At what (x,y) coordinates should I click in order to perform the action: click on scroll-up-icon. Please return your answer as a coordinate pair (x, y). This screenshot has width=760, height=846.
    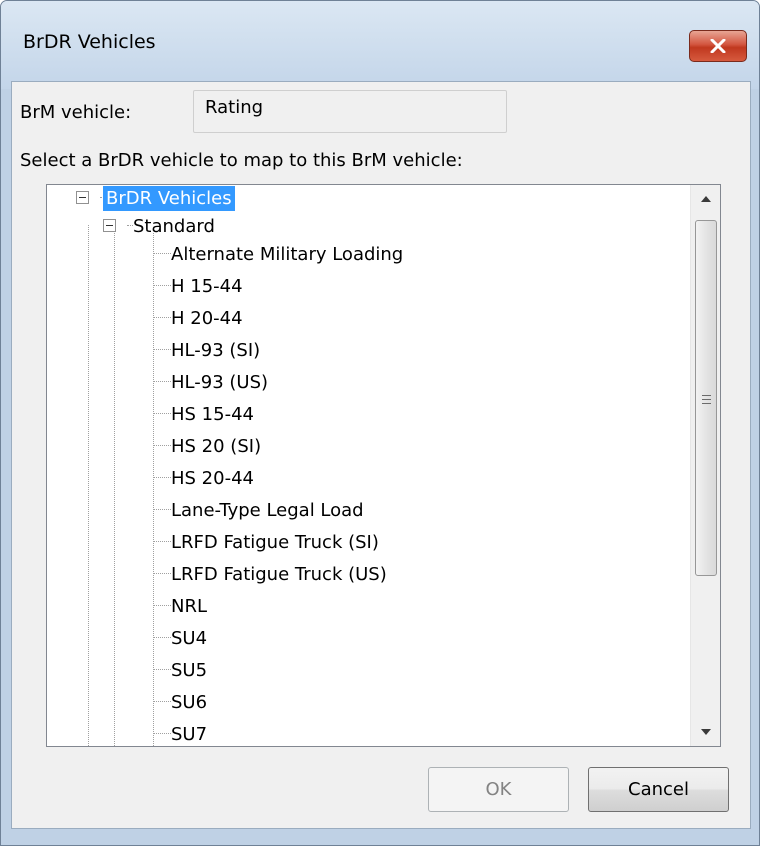
    Looking at the image, I should click on (706, 199).